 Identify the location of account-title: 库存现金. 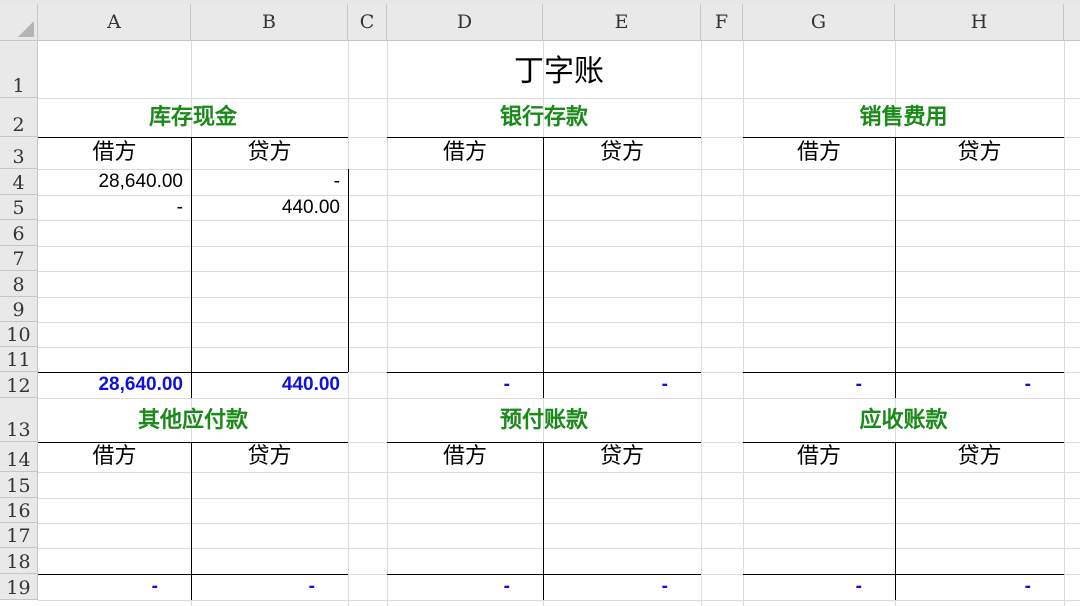
(193, 117).